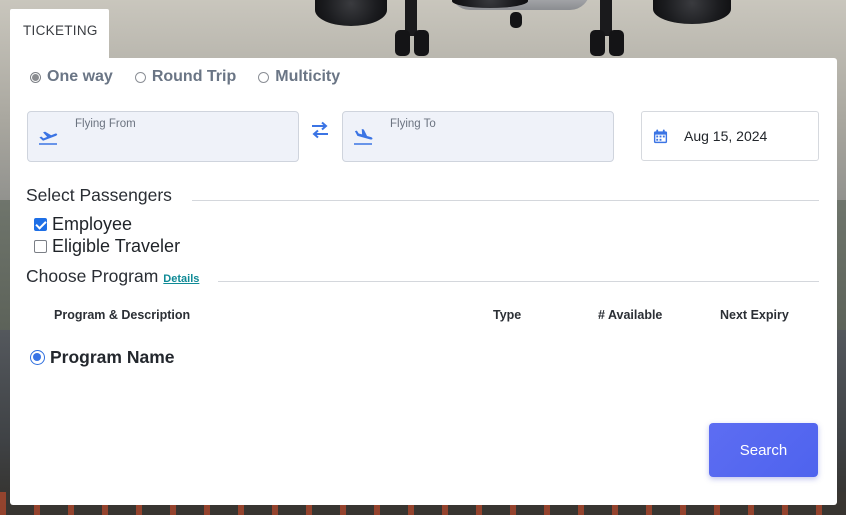  Describe the element at coordinates (92, 224) in the screenshot. I see `passenger-option-label: Employee` at that location.